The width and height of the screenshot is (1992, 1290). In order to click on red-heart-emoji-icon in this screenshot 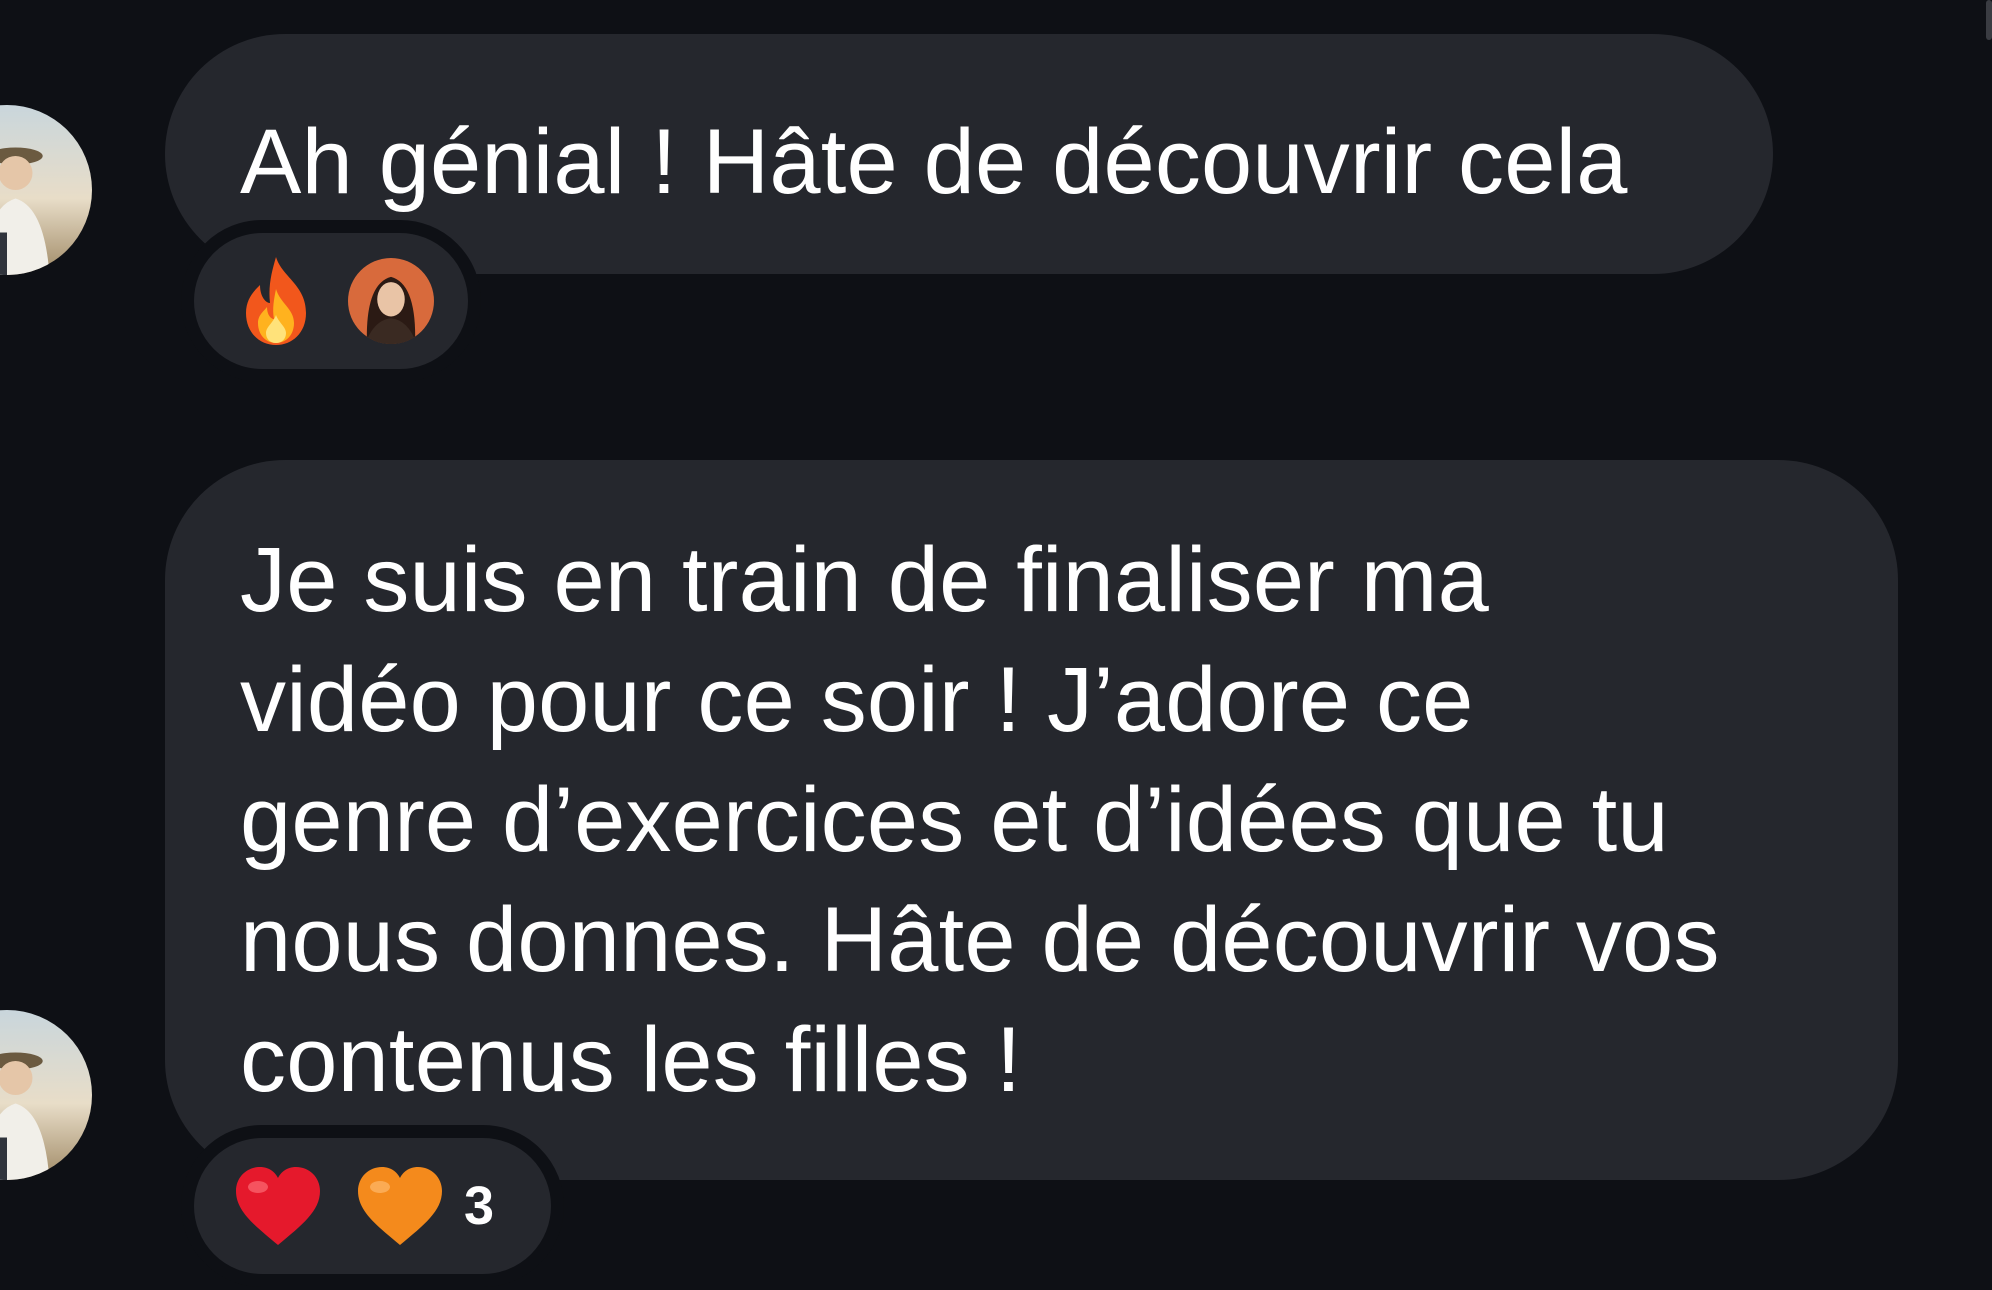, I will do `click(278, 1206)`.